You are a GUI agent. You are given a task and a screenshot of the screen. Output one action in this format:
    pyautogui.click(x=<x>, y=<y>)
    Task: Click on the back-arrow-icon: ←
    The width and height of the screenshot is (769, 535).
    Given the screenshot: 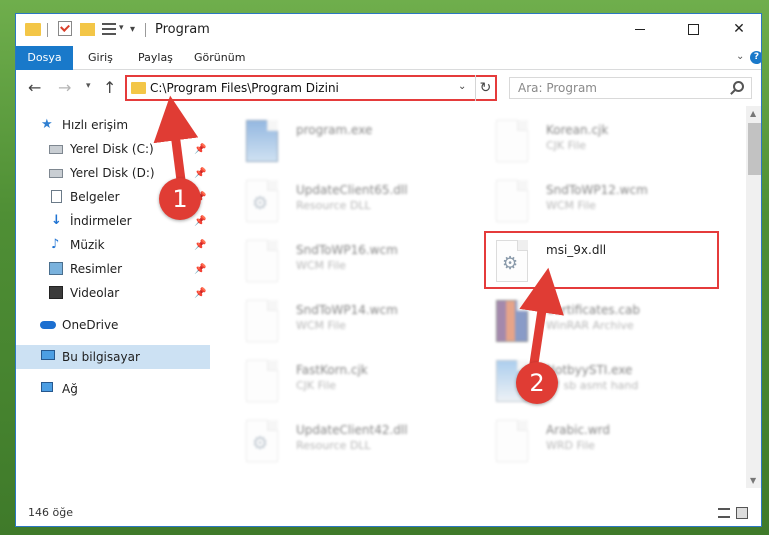 What is the action you would take?
    pyautogui.click(x=34, y=87)
    